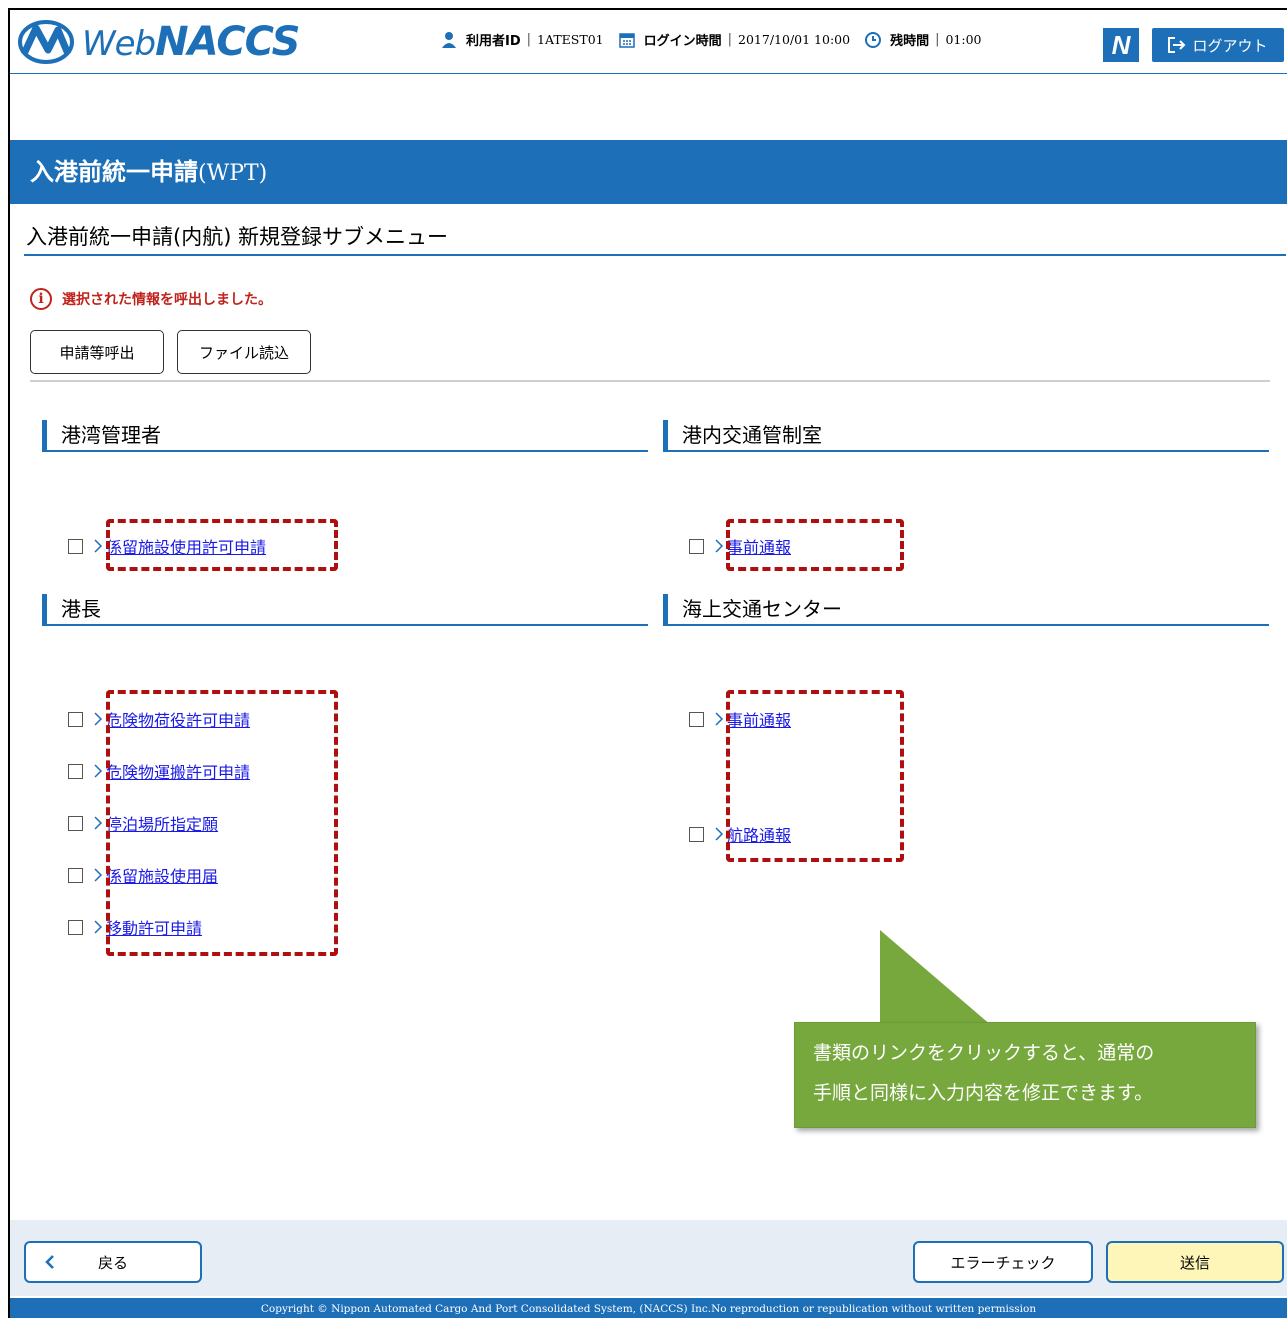 The width and height of the screenshot is (1287, 1318). Describe the element at coordinates (910, 41) in the screenshot. I see `remaining-time-label: 残時間` at that location.